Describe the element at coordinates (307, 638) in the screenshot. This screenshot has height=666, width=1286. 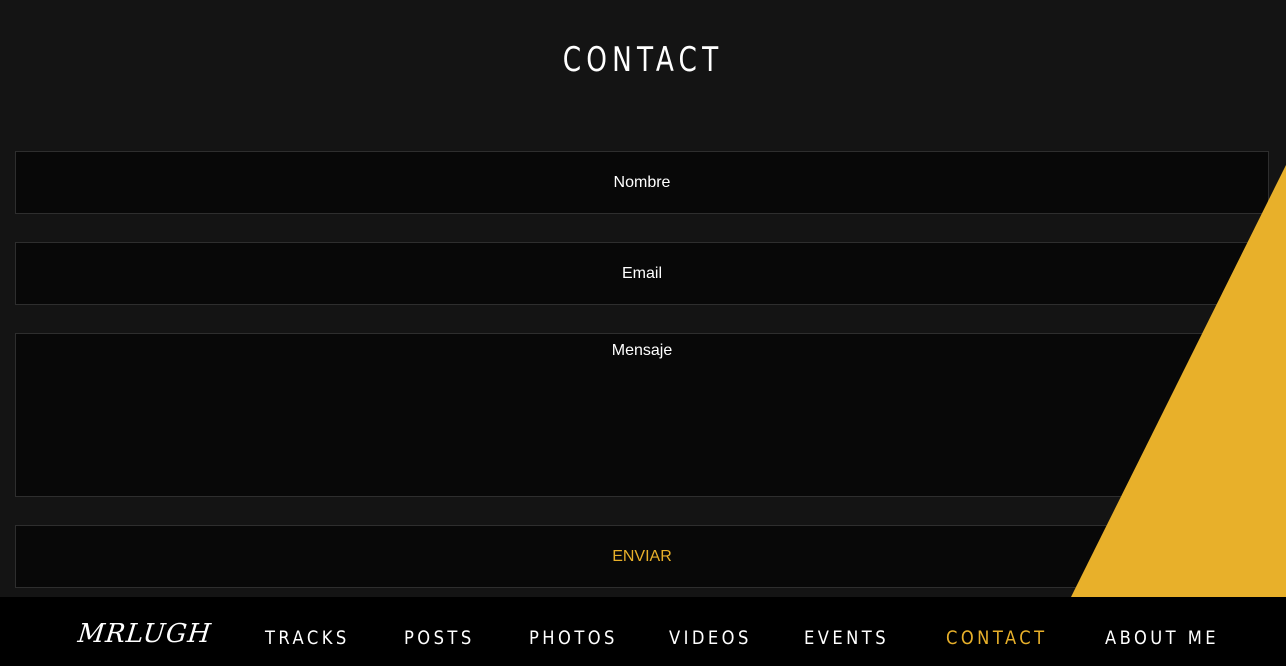
I see `nav-item-tracks: TRACKS` at that location.